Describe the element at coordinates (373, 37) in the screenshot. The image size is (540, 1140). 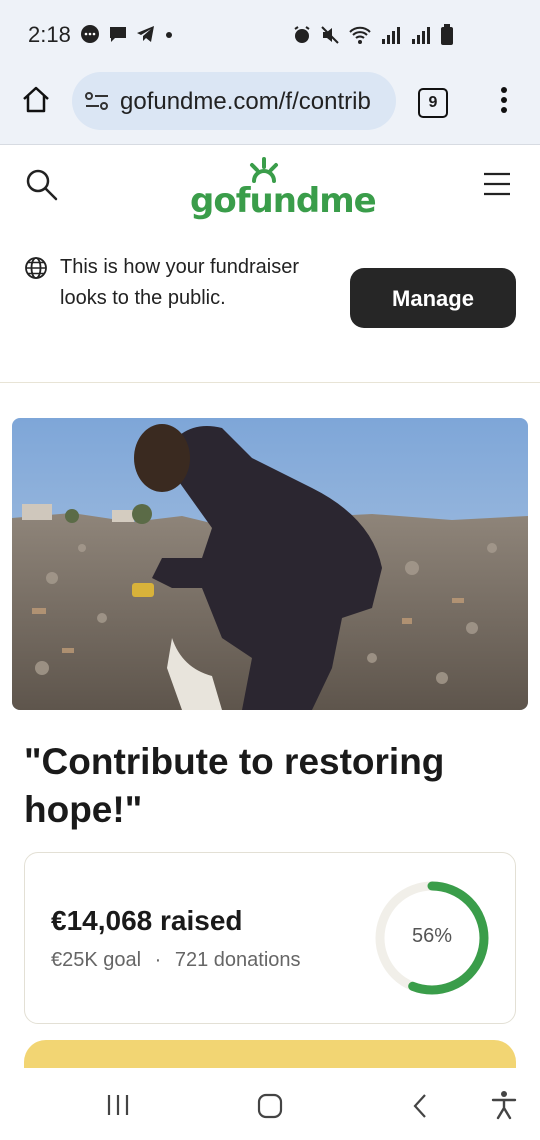
I see `status-system-icons` at that location.